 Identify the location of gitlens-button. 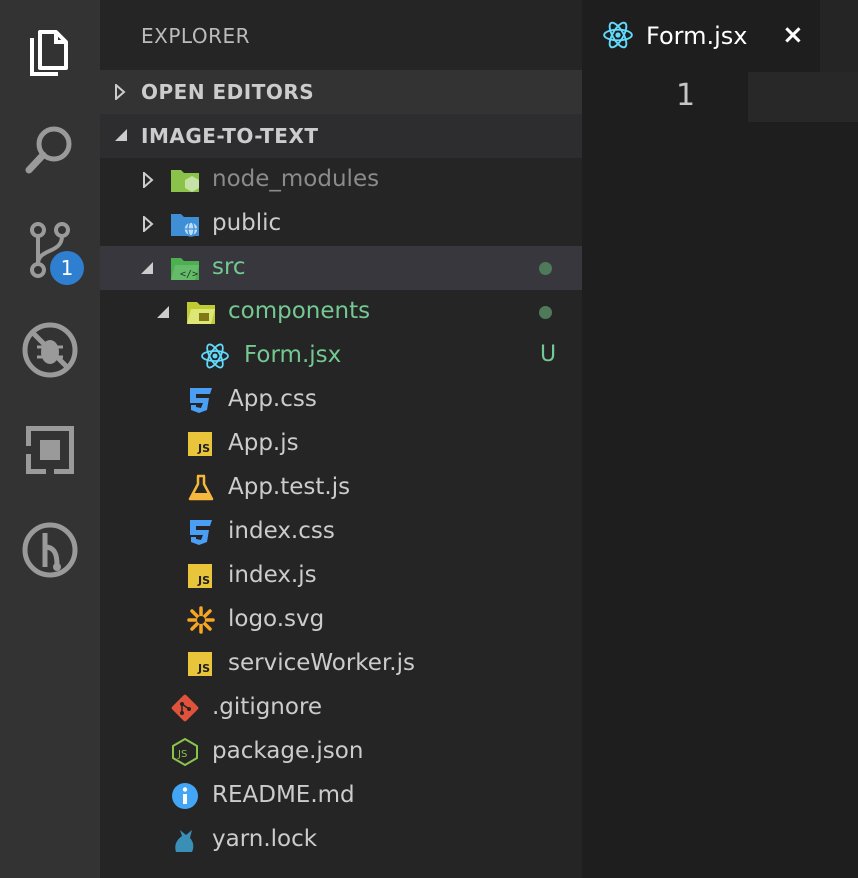
(50, 550).